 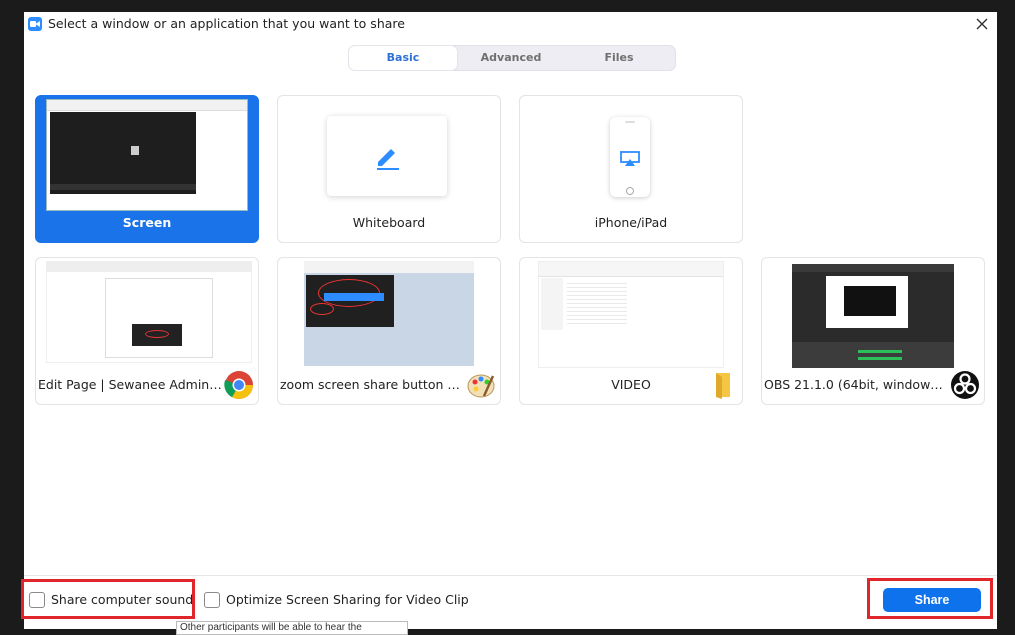 I want to click on tab-bar: Basic Advanced Files, so click(x=512, y=58).